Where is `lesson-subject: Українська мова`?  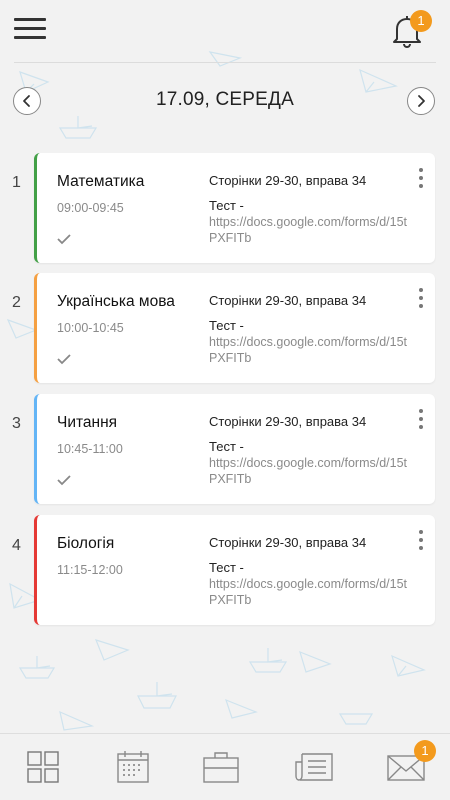
lesson-subject: Українська мова is located at coordinates (116, 301).